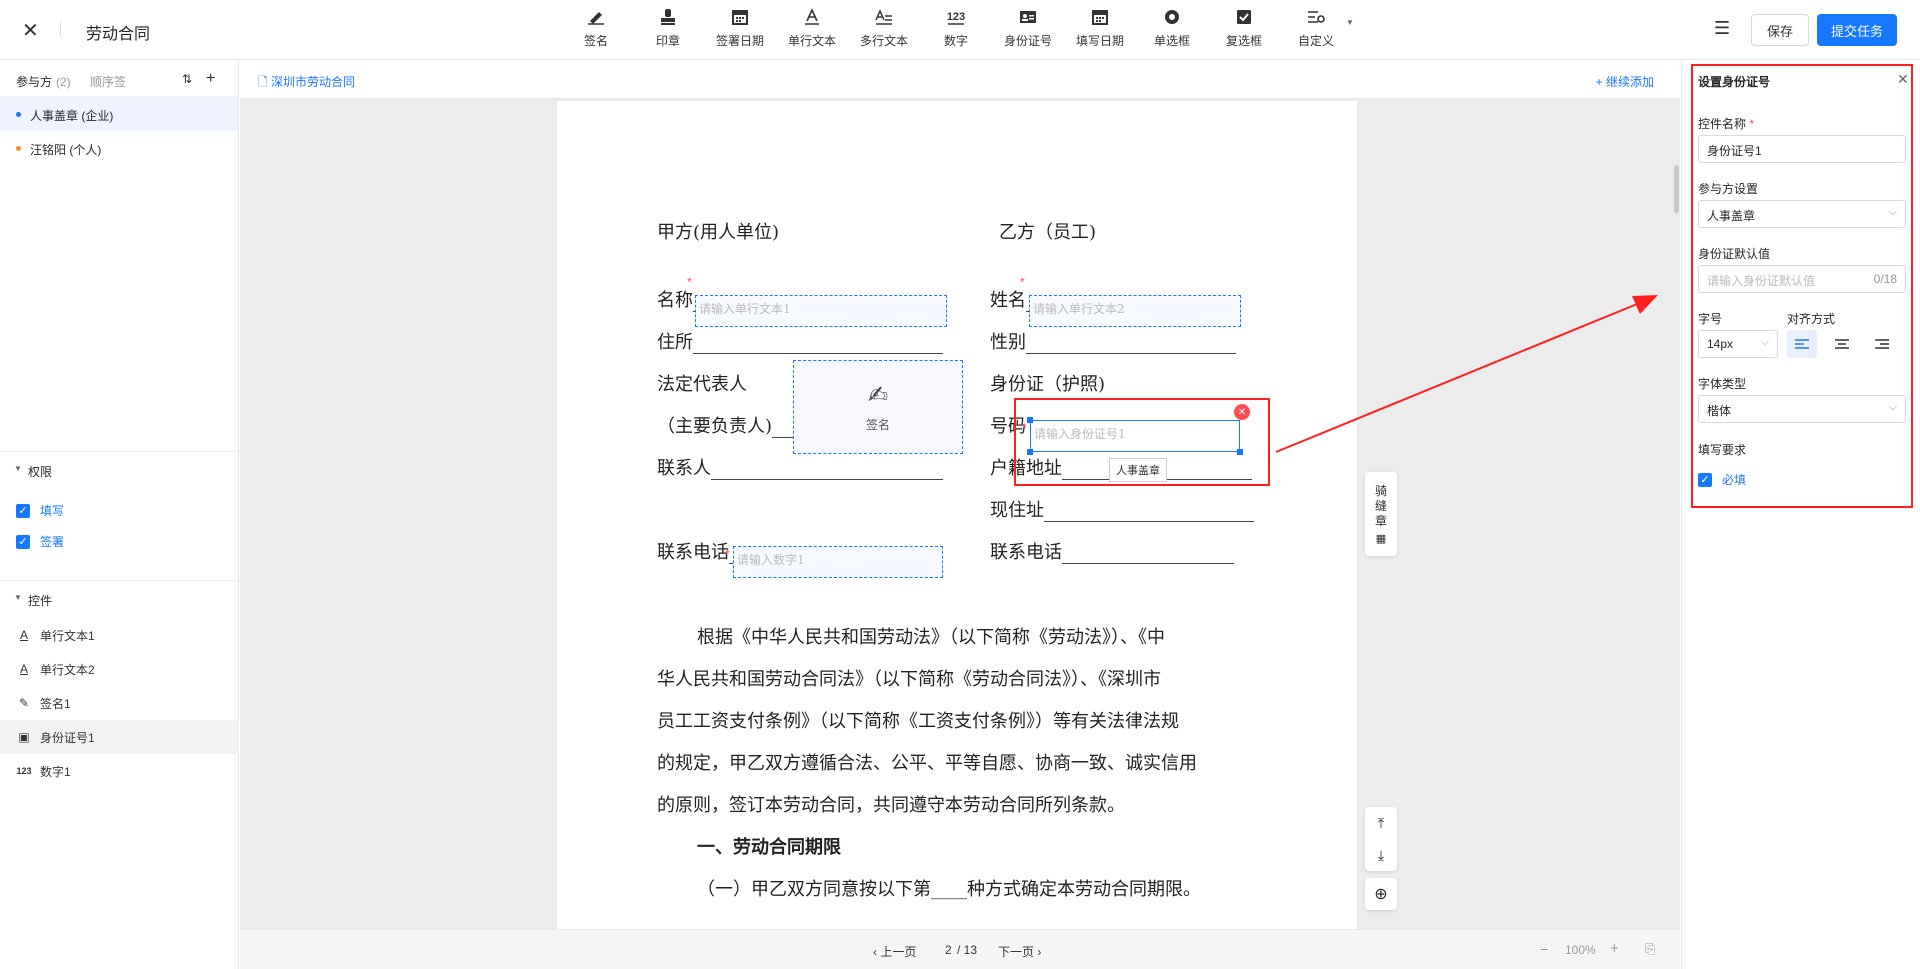 This screenshot has width=1920, height=969. Describe the element at coordinates (119, 598) in the screenshot. I see `controls-section-header: ▼ 控件` at that location.